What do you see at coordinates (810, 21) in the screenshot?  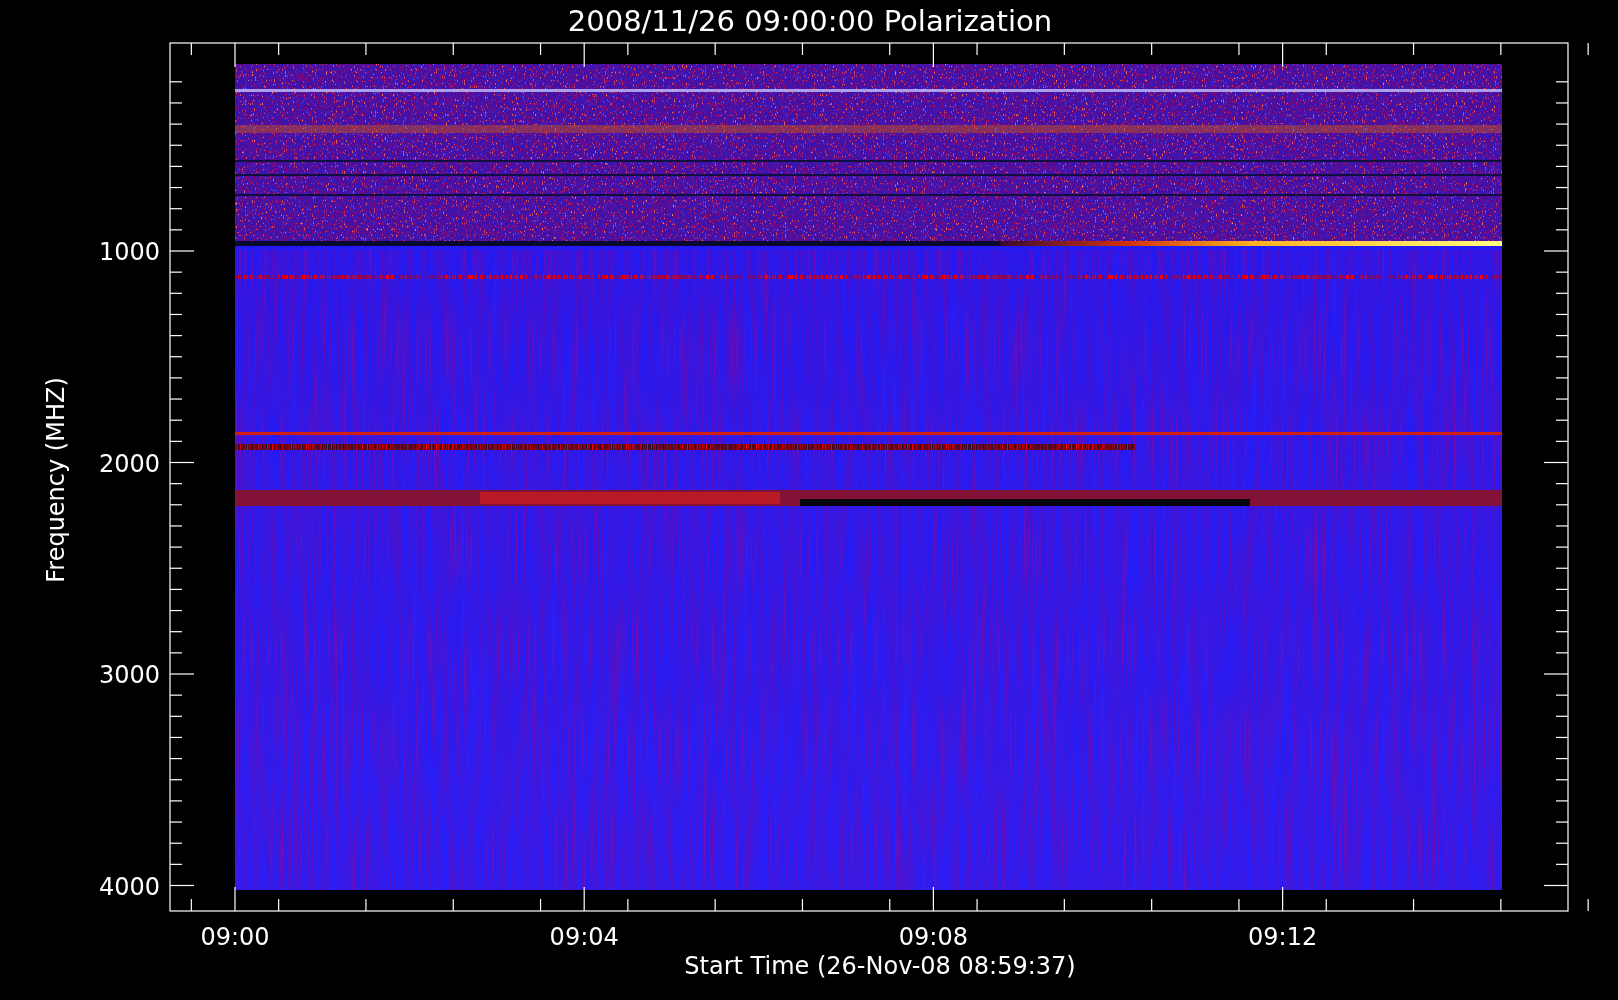 I see `plot-title: 2008/11/26 09:00:00 Polarization` at bounding box center [810, 21].